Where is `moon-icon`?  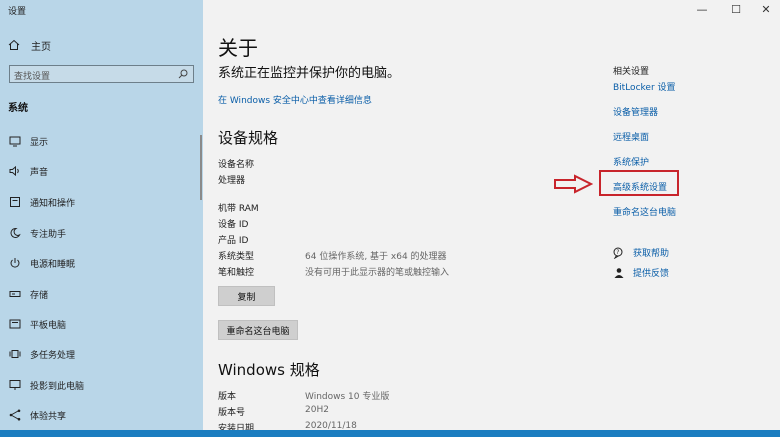
moon-icon is located at coordinates (15, 233).